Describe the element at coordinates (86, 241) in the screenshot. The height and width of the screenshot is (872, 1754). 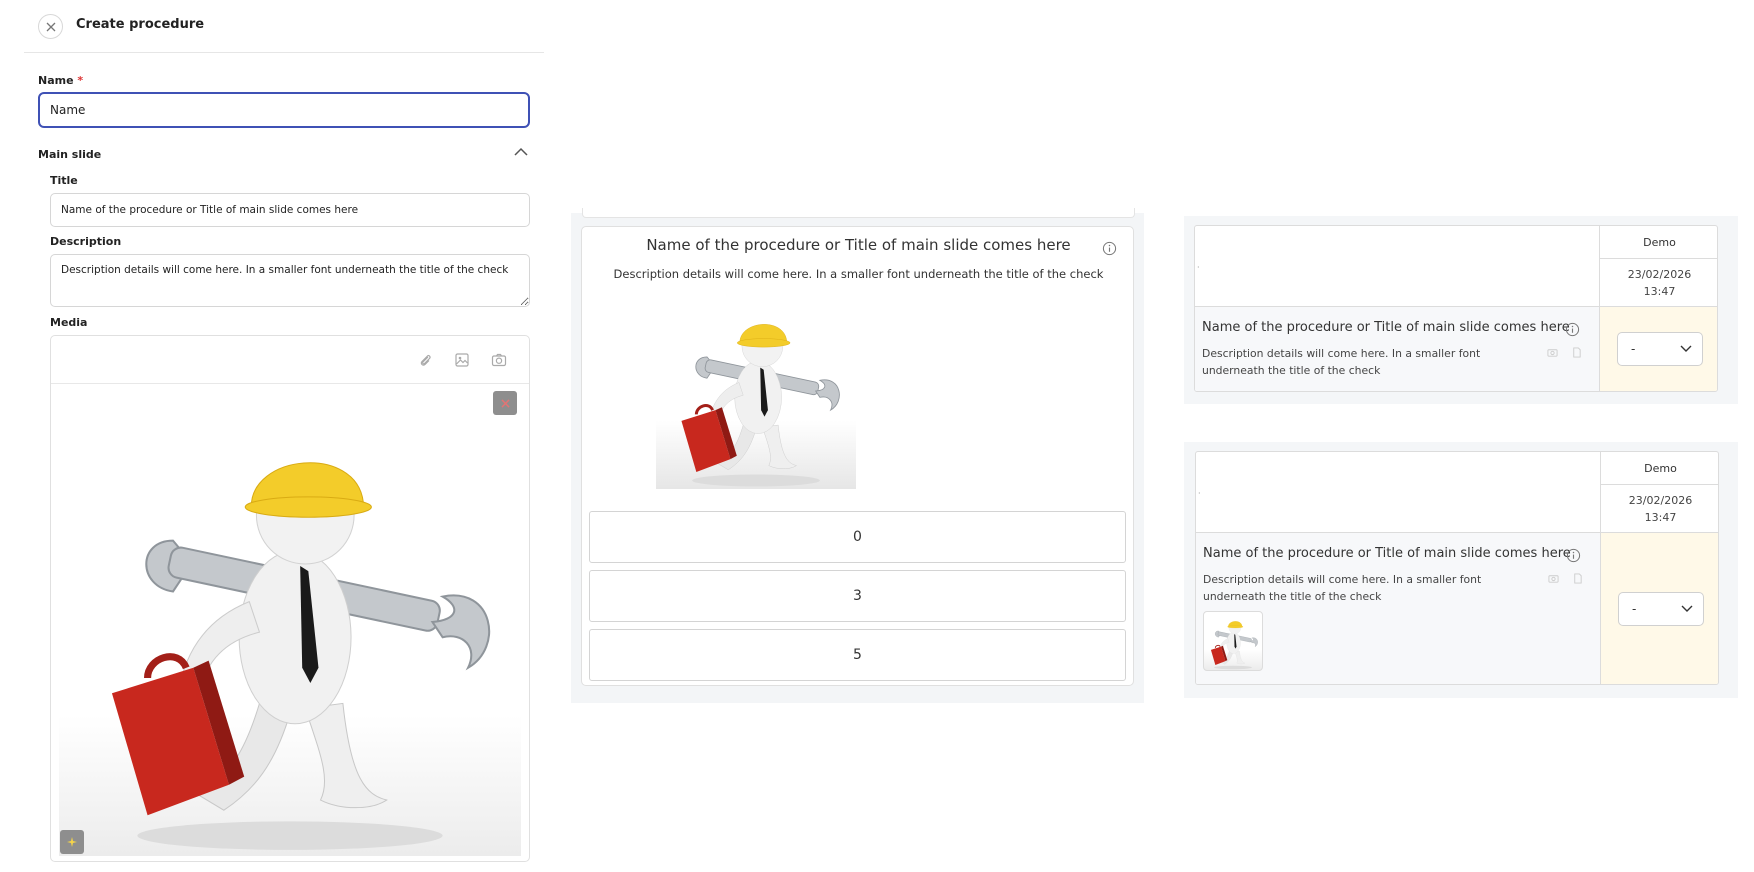
I see `description-label: Description` at that location.